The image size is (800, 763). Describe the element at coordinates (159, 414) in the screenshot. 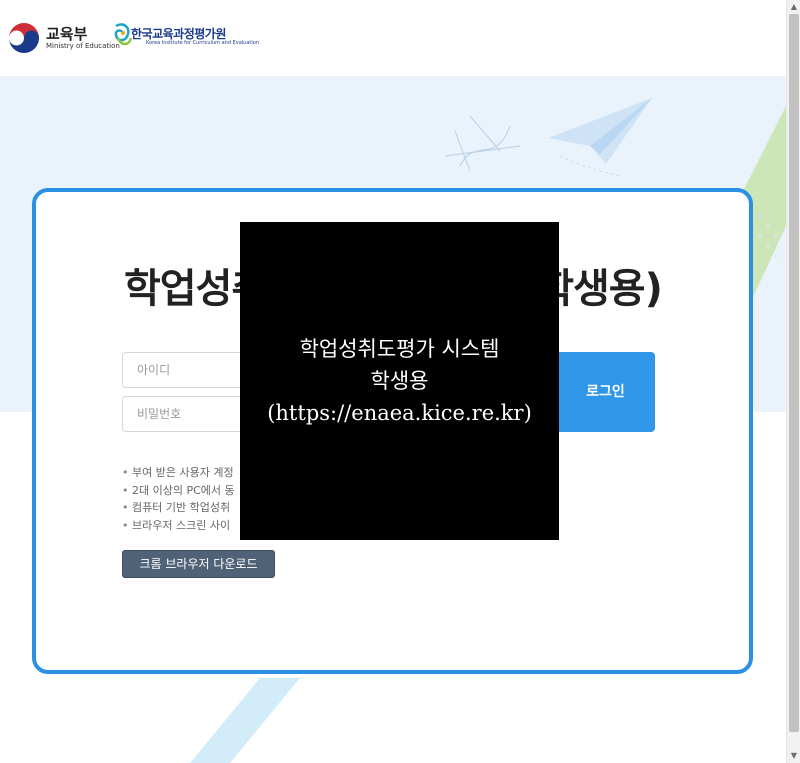

I see `password-placeholder: 비밀번호` at that location.